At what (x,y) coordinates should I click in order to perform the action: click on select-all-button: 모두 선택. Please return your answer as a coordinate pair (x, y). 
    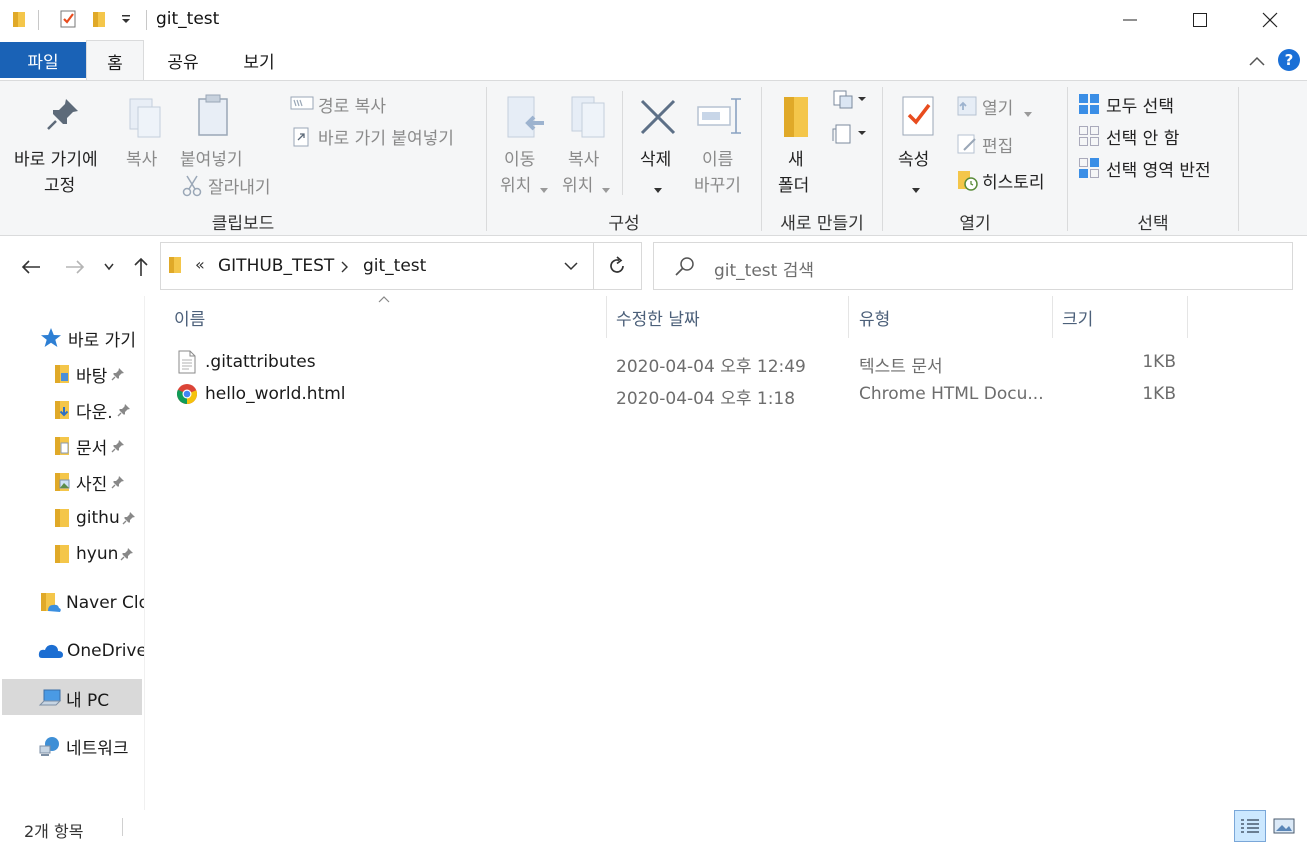
    Looking at the image, I should click on (1156, 104).